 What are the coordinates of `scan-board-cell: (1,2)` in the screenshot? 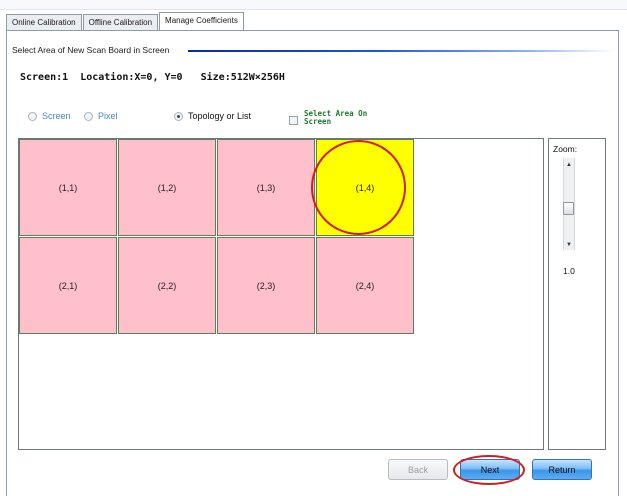 It's located at (167, 187).